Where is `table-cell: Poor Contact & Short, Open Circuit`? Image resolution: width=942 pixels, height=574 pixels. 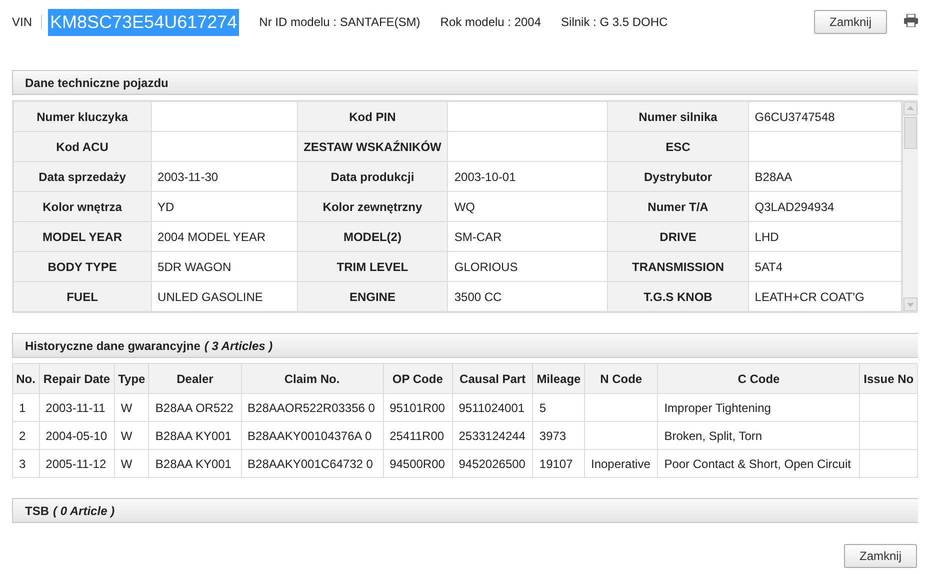 table-cell: Poor Contact & Short, Open Circuit is located at coordinates (759, 464).